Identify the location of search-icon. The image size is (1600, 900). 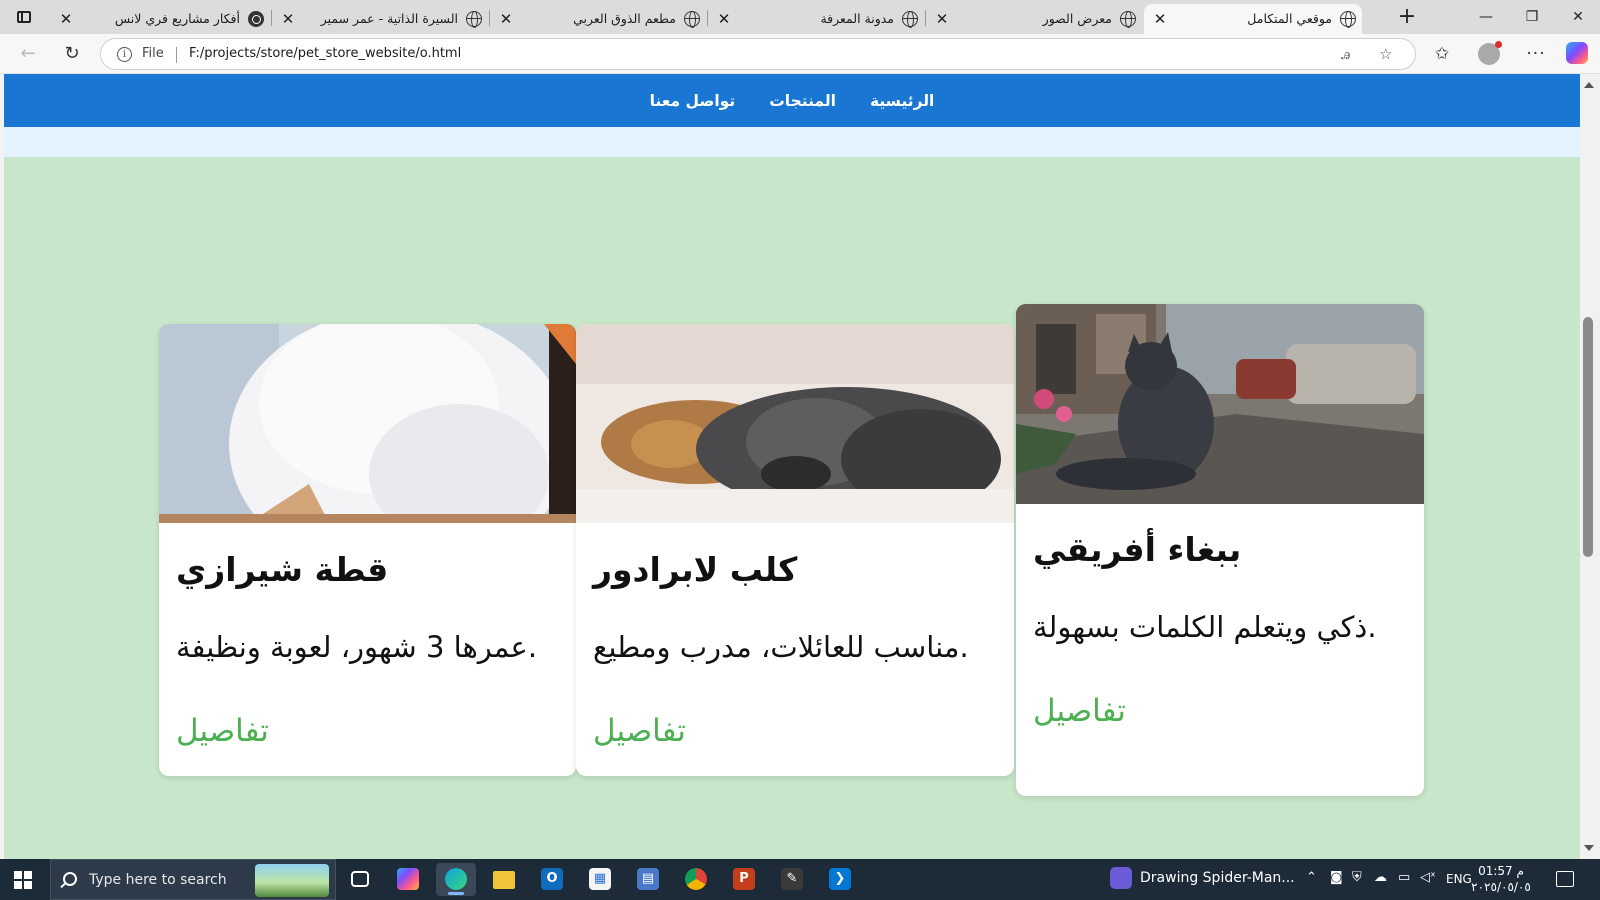
(70, 879).